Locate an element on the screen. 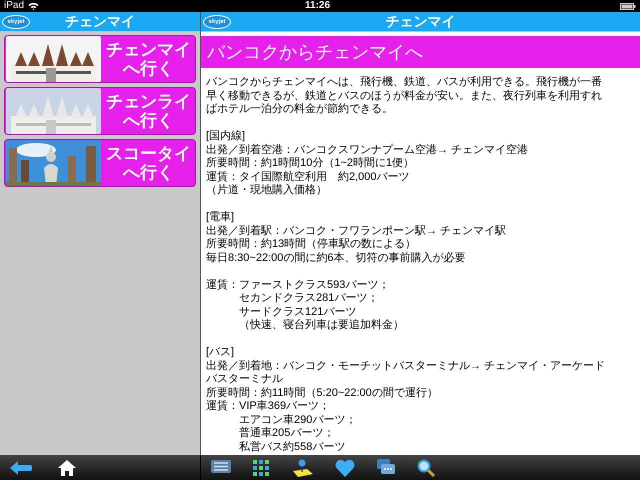  info-line: エアコン車290バーツ； is located at coordinates (298, 420).